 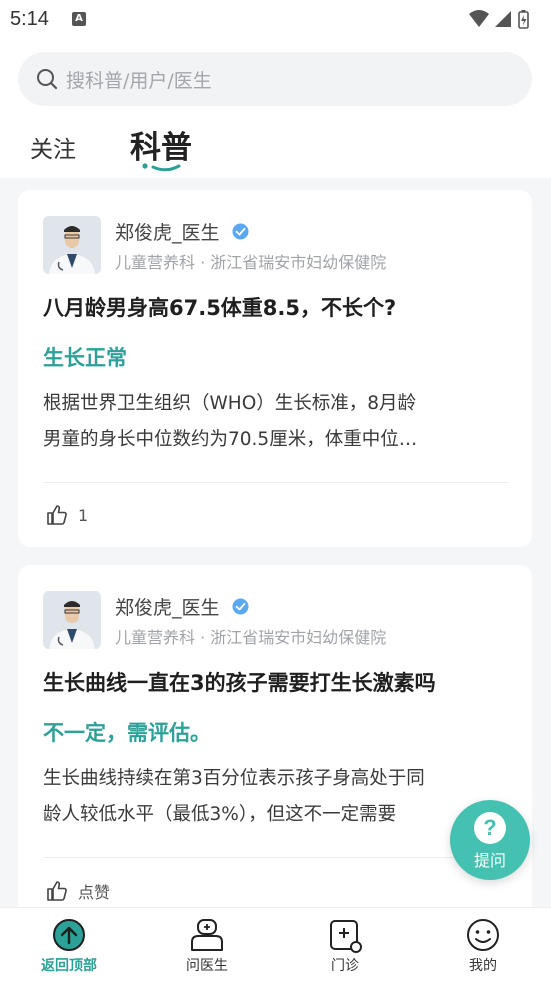 What do you see at coordinates (207, 966) in the screenshot?
I see `nav-label: 问医生` at bounding box center [207, 966].